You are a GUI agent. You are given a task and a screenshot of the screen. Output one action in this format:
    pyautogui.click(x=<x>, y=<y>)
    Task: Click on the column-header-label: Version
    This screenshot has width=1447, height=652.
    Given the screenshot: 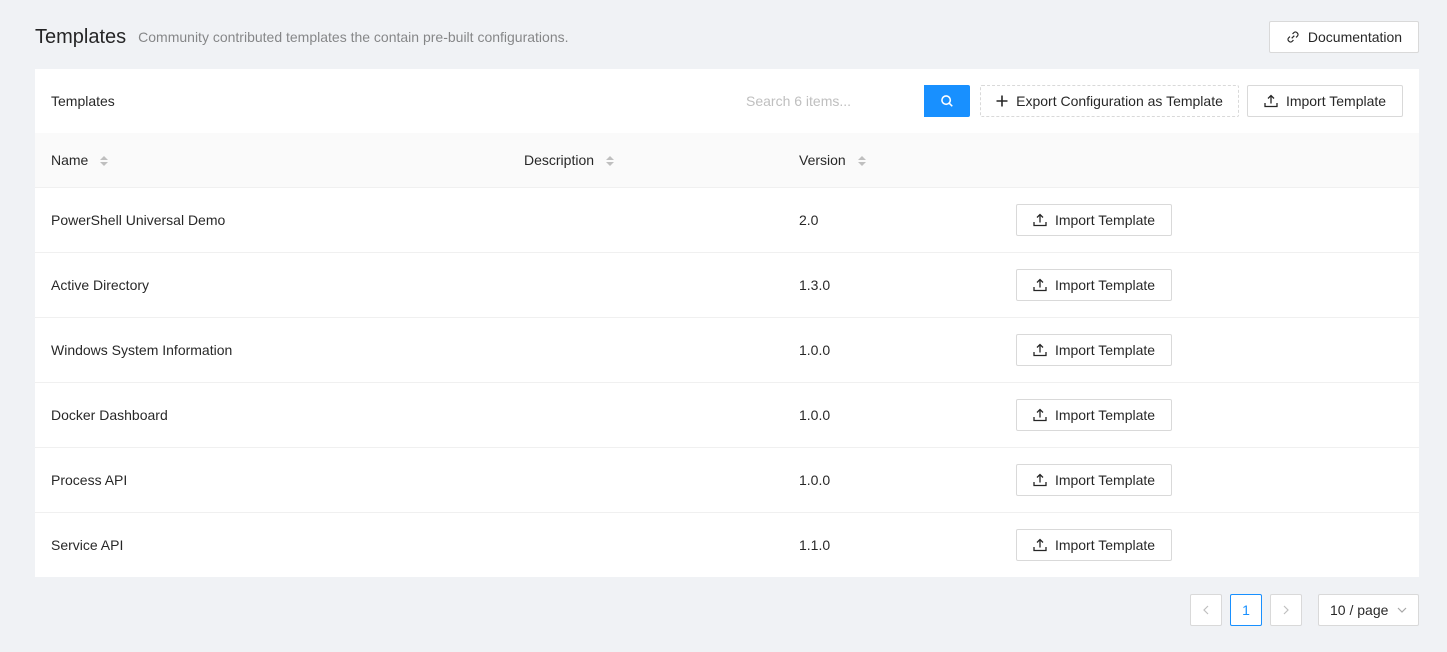 What is the action you would take?
    pyautogui.click(x=822, y=159)
    